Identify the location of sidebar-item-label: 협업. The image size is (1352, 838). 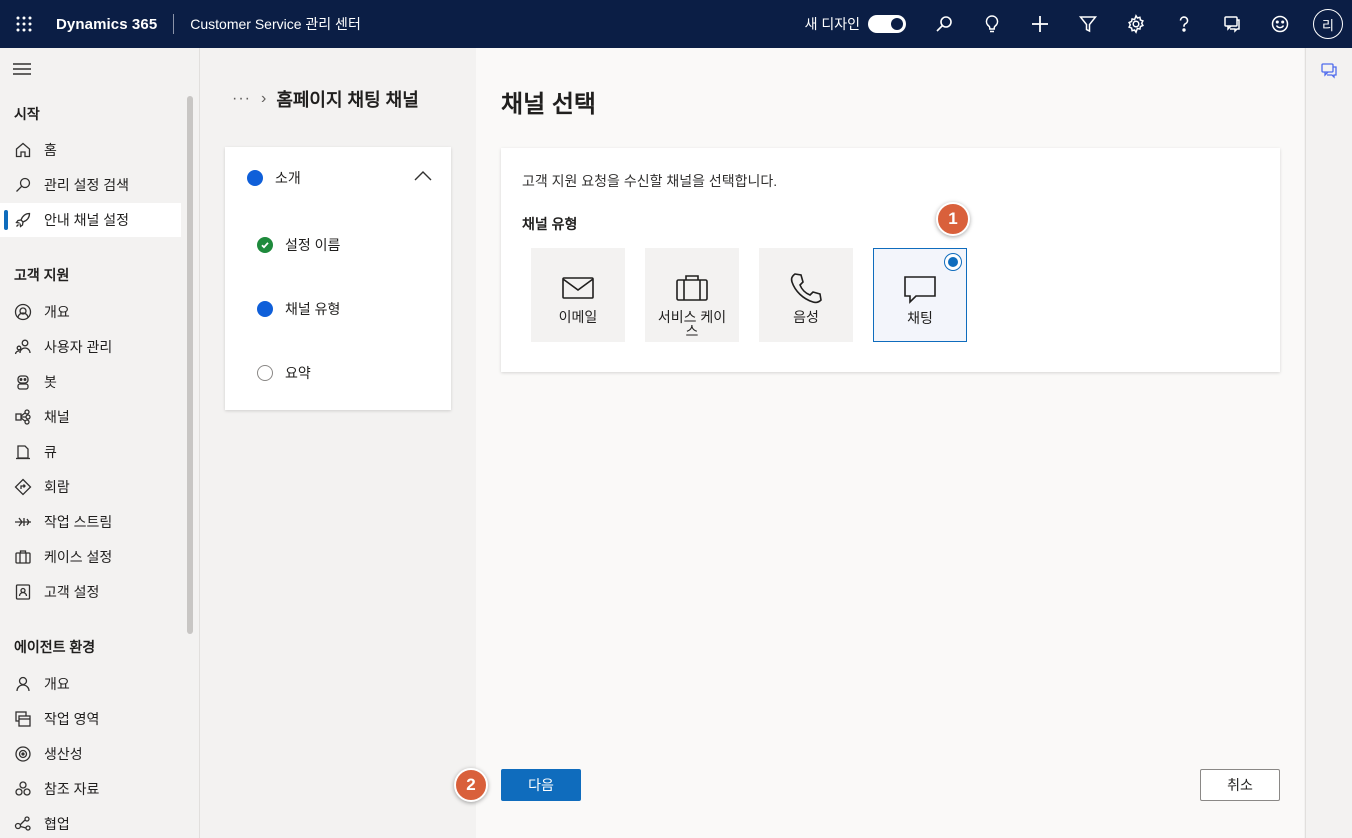
(57, 824).